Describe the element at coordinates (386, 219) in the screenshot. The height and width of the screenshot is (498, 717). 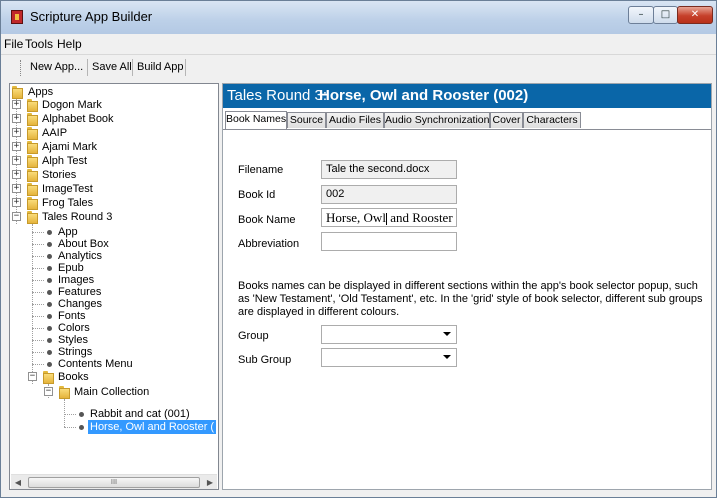
I see `text-caret` at that location.